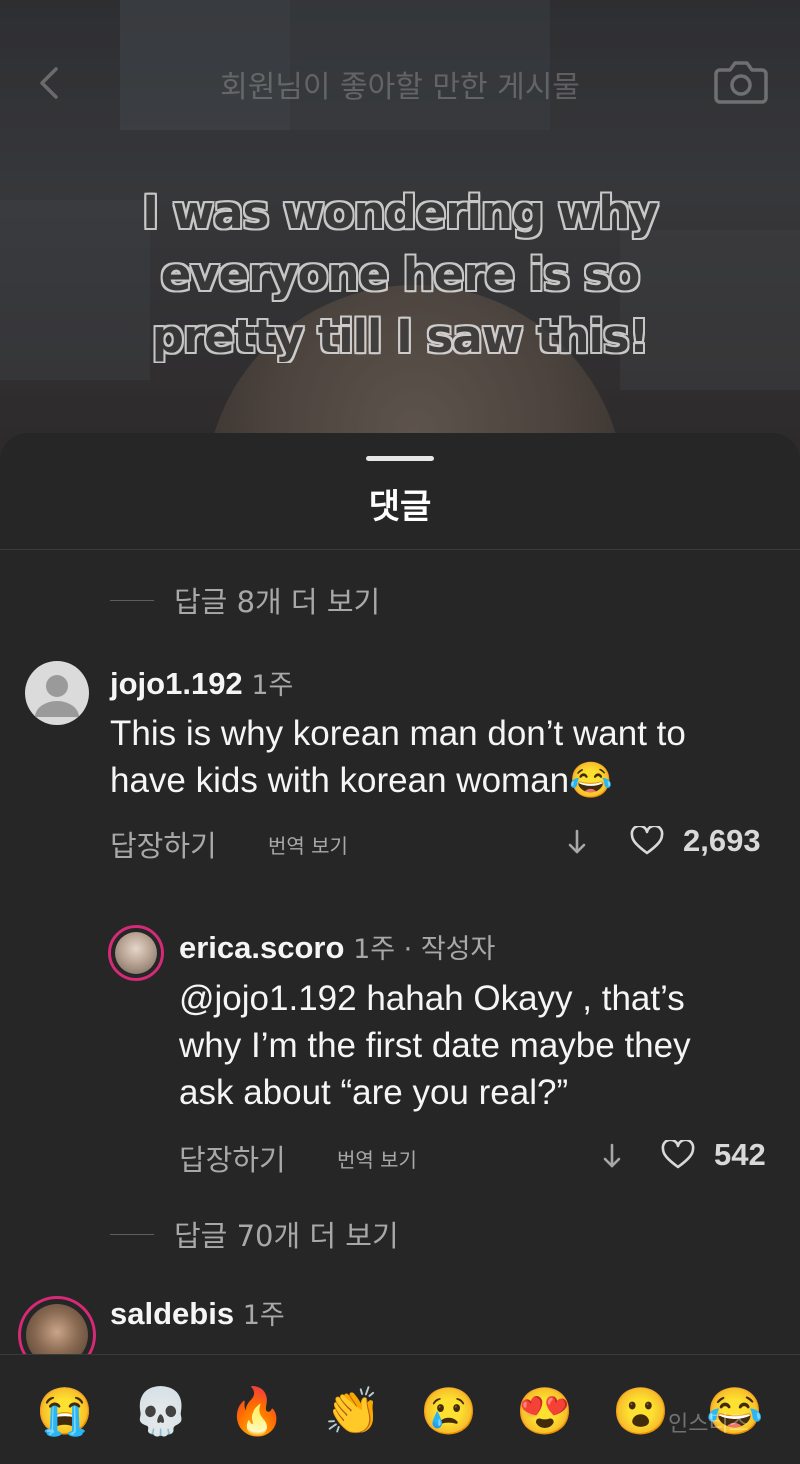 Image resolution: width=800 pixels, height=1464 pixels. I want to click on emoji-button: 💀, so click(160, 1411).